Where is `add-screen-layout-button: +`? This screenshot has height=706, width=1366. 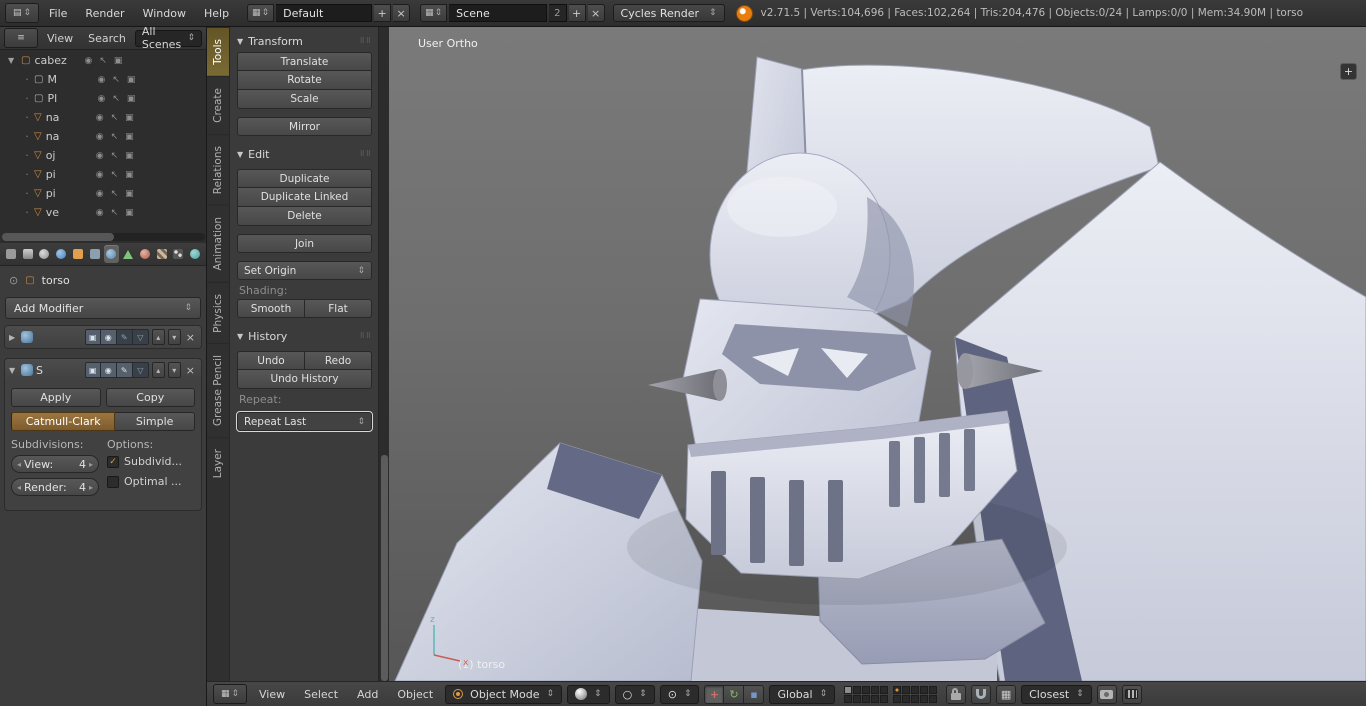 add-screen-layout-button: + is located at coordinates (383, 13).